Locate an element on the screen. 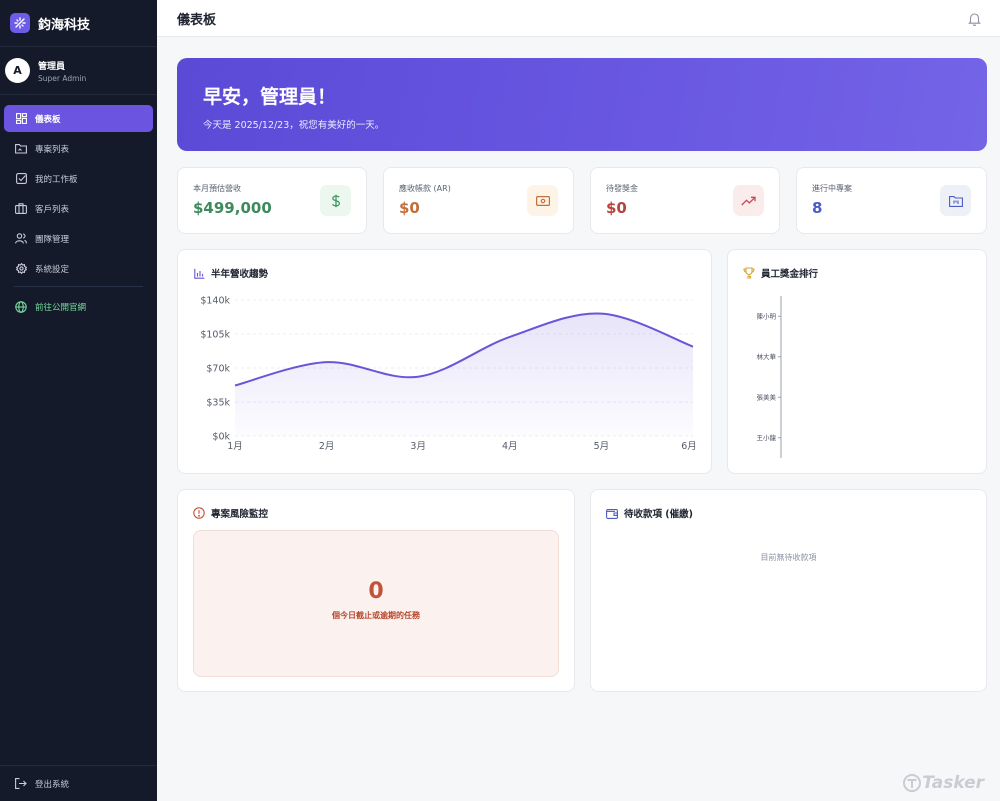 The image size is (1000, 801). welcome-subtitle: 今天是 2025/12/23，祝您有美好的一天。 is located at coordinates (294, 125).